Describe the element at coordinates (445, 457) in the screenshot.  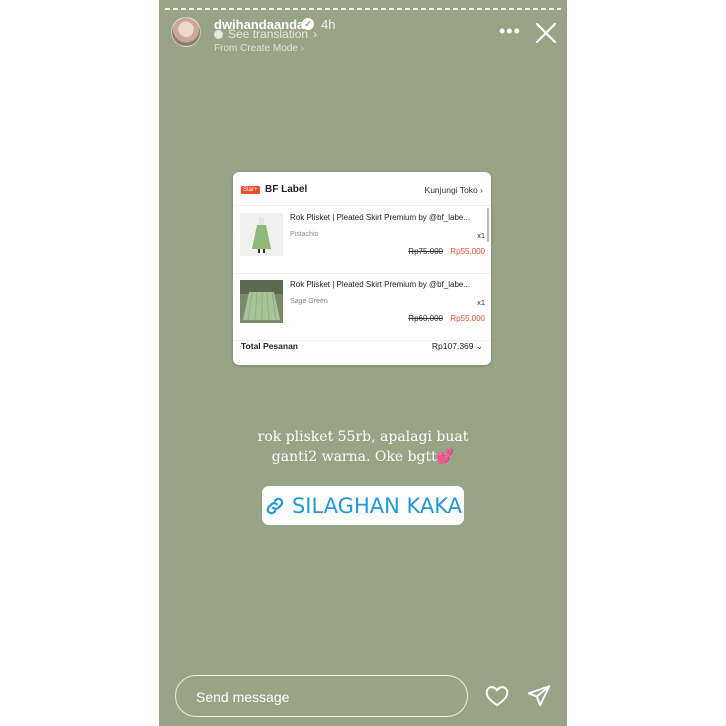
I see `caption-emoji: 💕` at that location.